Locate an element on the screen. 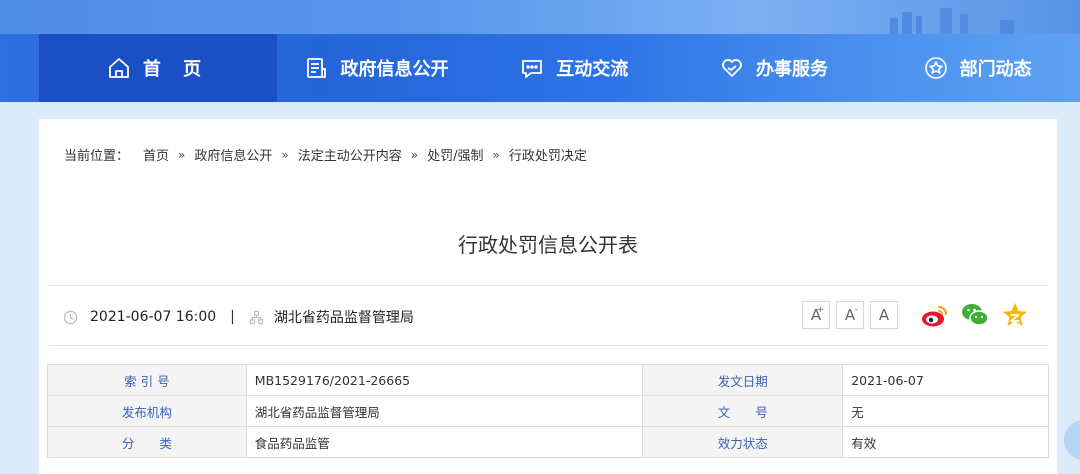  label-validity: 效力状态 is located at coordinates (743, 442).